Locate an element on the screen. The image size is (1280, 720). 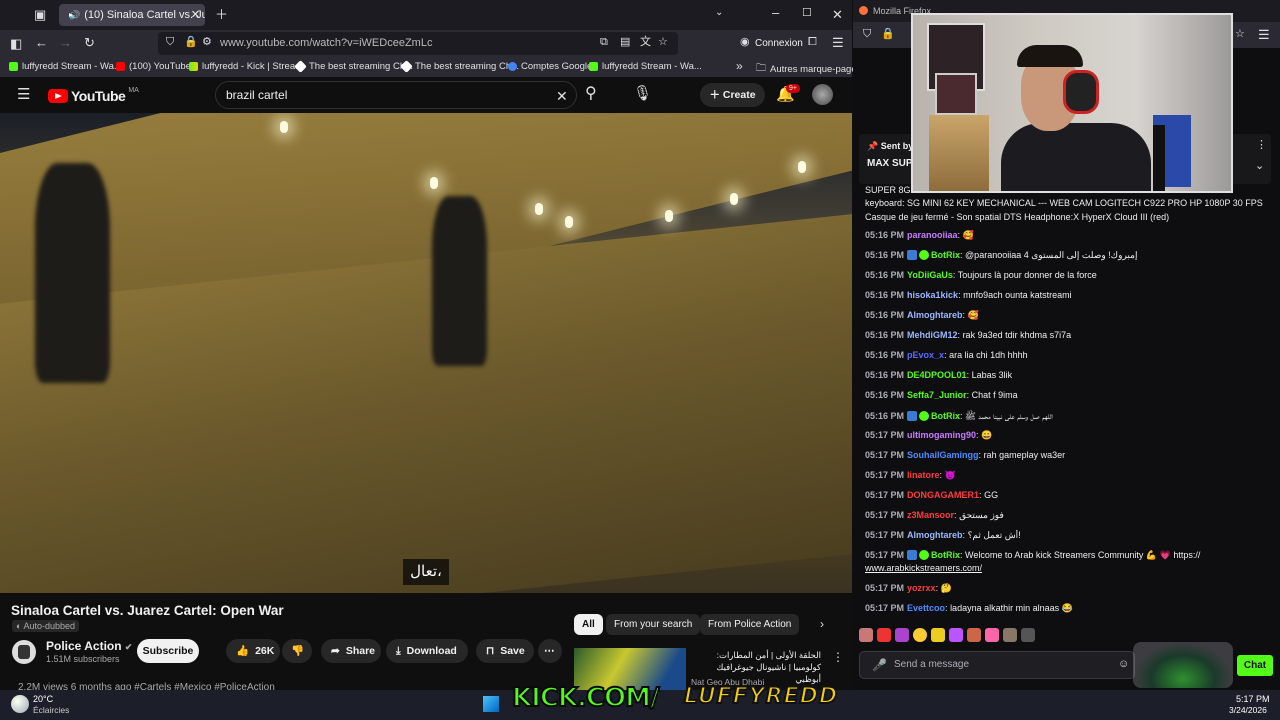
bookmark-item: Comptes Google is located at coordinates (550, 66).